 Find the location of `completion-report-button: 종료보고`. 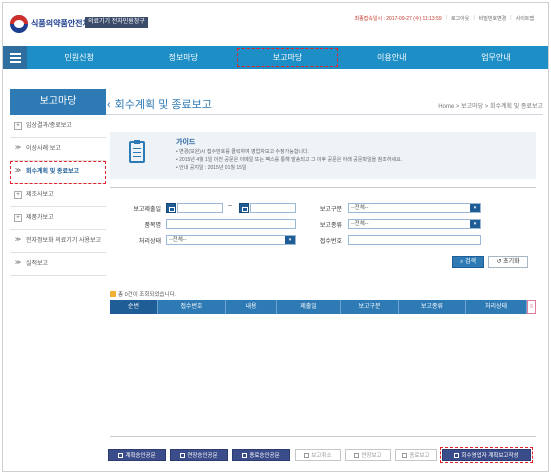

completion-report-button: 종료보고 is located at coordinates (416, 455).